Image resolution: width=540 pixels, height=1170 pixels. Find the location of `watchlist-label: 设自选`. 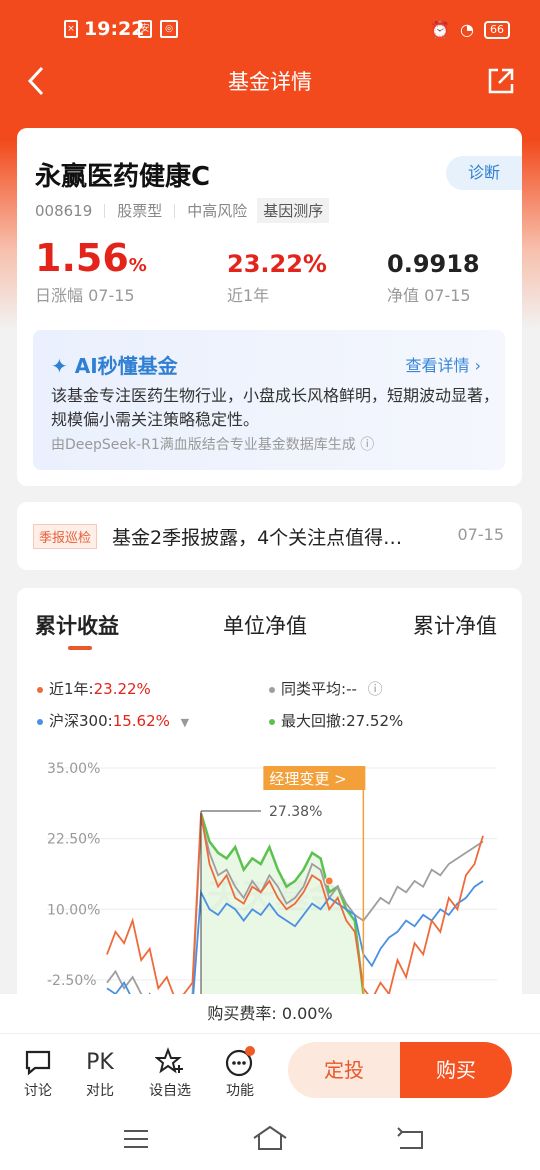

watchlist-label: 设自选 is located at coordinates (170, 1091).